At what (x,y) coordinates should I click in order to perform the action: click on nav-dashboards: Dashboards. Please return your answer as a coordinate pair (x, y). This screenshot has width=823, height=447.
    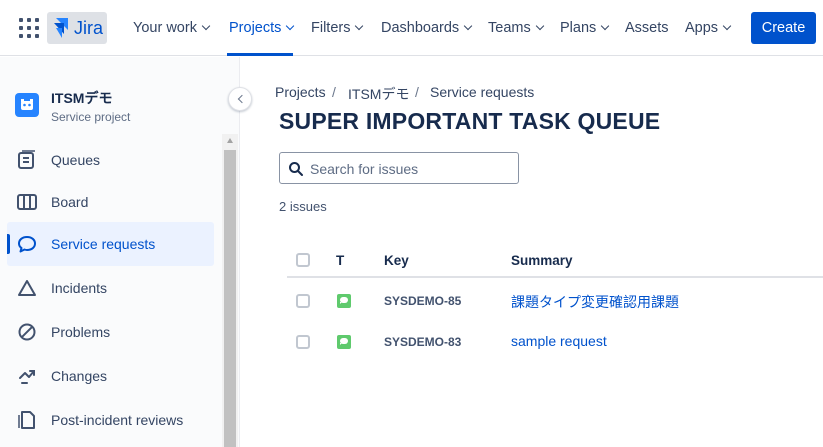
    Looking at the image, I should click on (427, 28).